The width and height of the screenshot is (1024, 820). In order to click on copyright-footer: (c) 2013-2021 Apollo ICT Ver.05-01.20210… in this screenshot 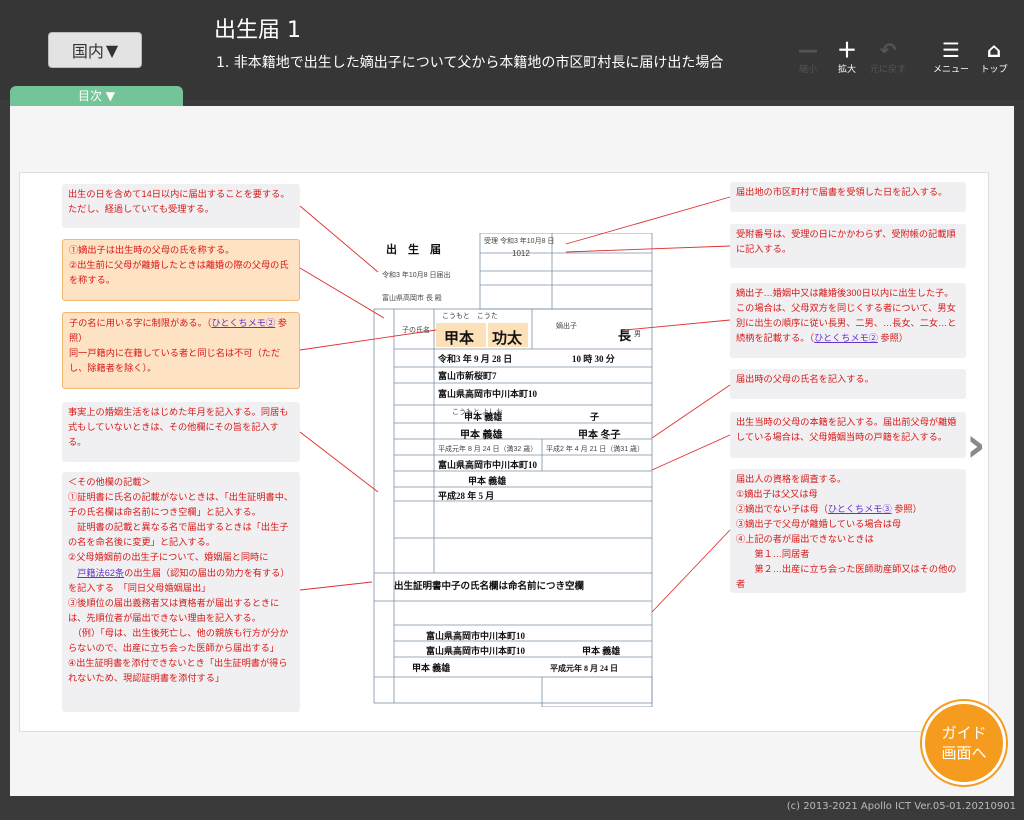, I will do `click(901, 806)`.